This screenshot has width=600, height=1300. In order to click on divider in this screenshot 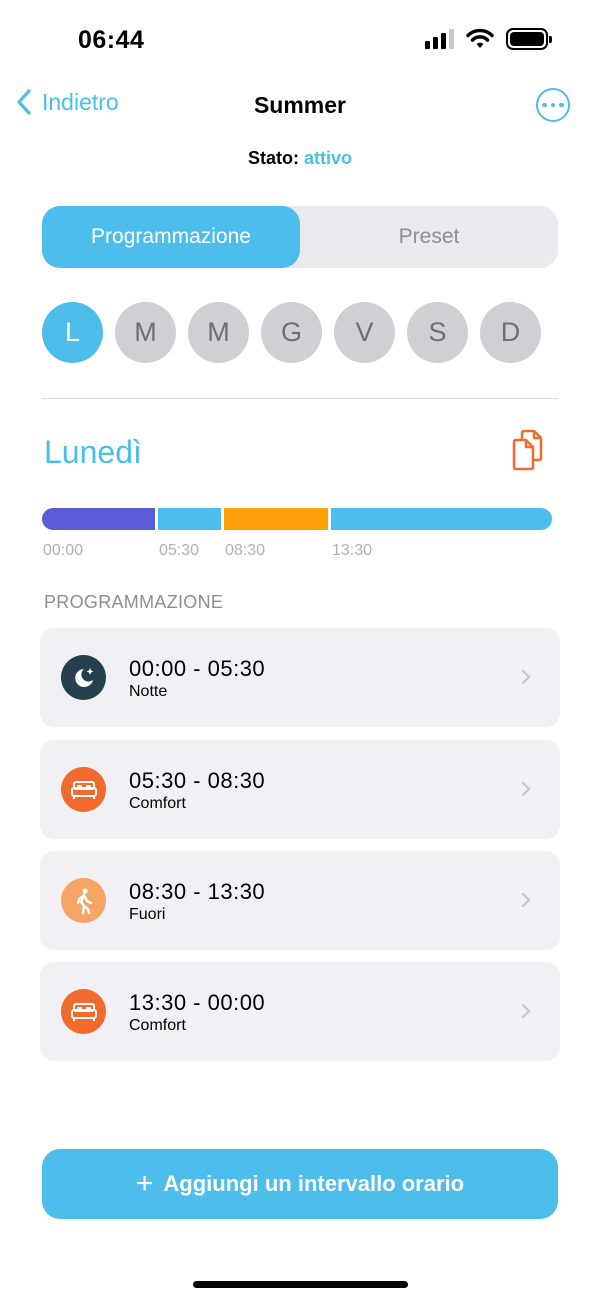, I will do `click(300, 398)`.